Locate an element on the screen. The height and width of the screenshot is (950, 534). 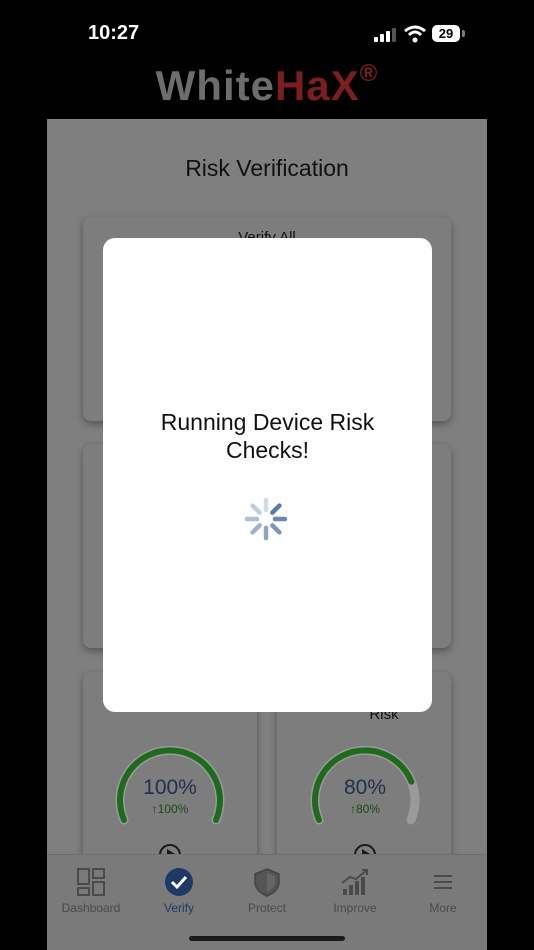
battery-tip is located at coordinates (463, 33).